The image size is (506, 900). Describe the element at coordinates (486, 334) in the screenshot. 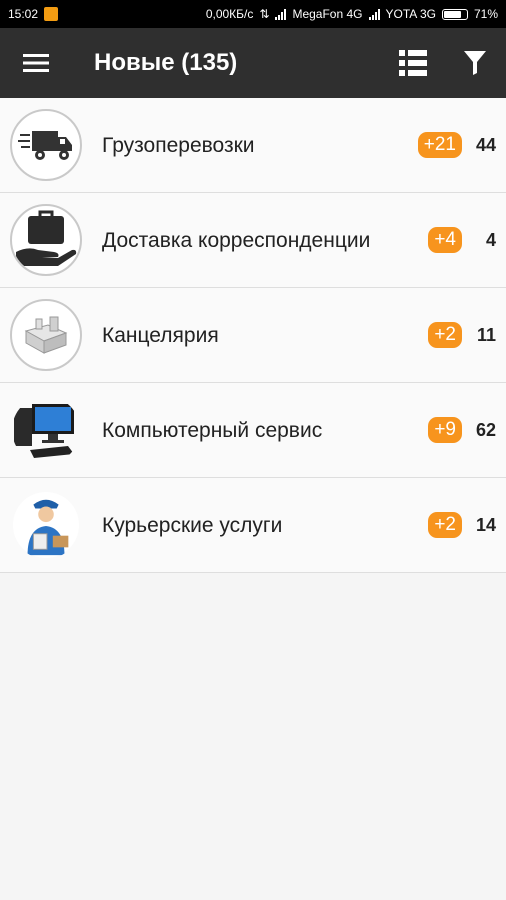

I see `total-count: 11` at that location.